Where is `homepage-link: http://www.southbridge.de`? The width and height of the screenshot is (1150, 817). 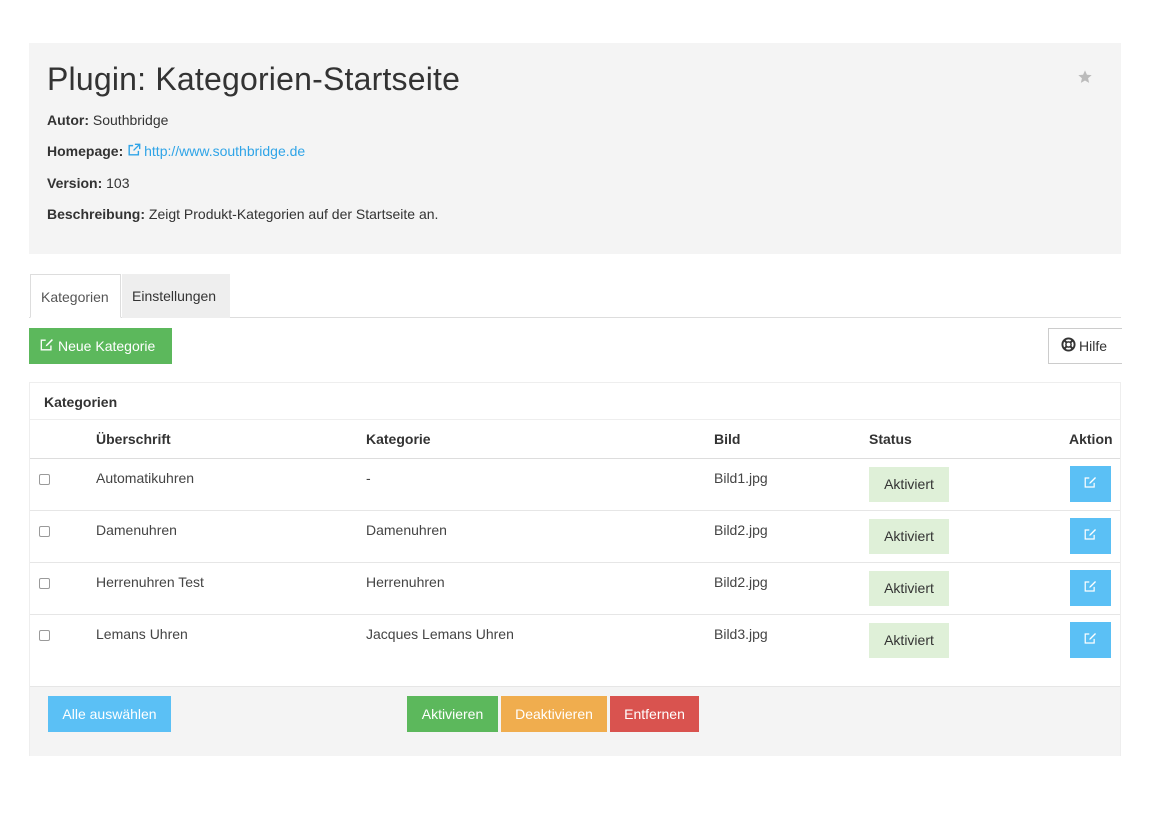
homepage-link: http://www.southbridge.de is located at coordinates (216, 151).